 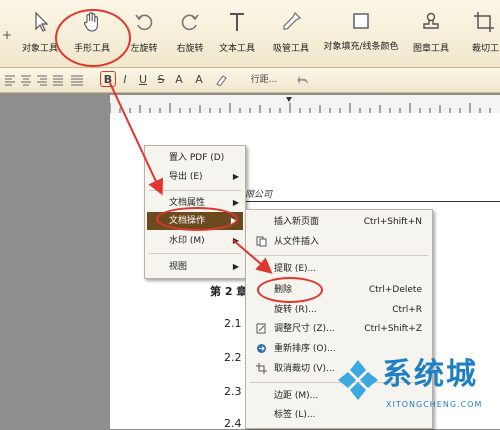 What do you see at coordinates (186, 177) in the screenshot?
I see `menu-item-export-label: 导出 (E)` at bounding box center [186, 177].